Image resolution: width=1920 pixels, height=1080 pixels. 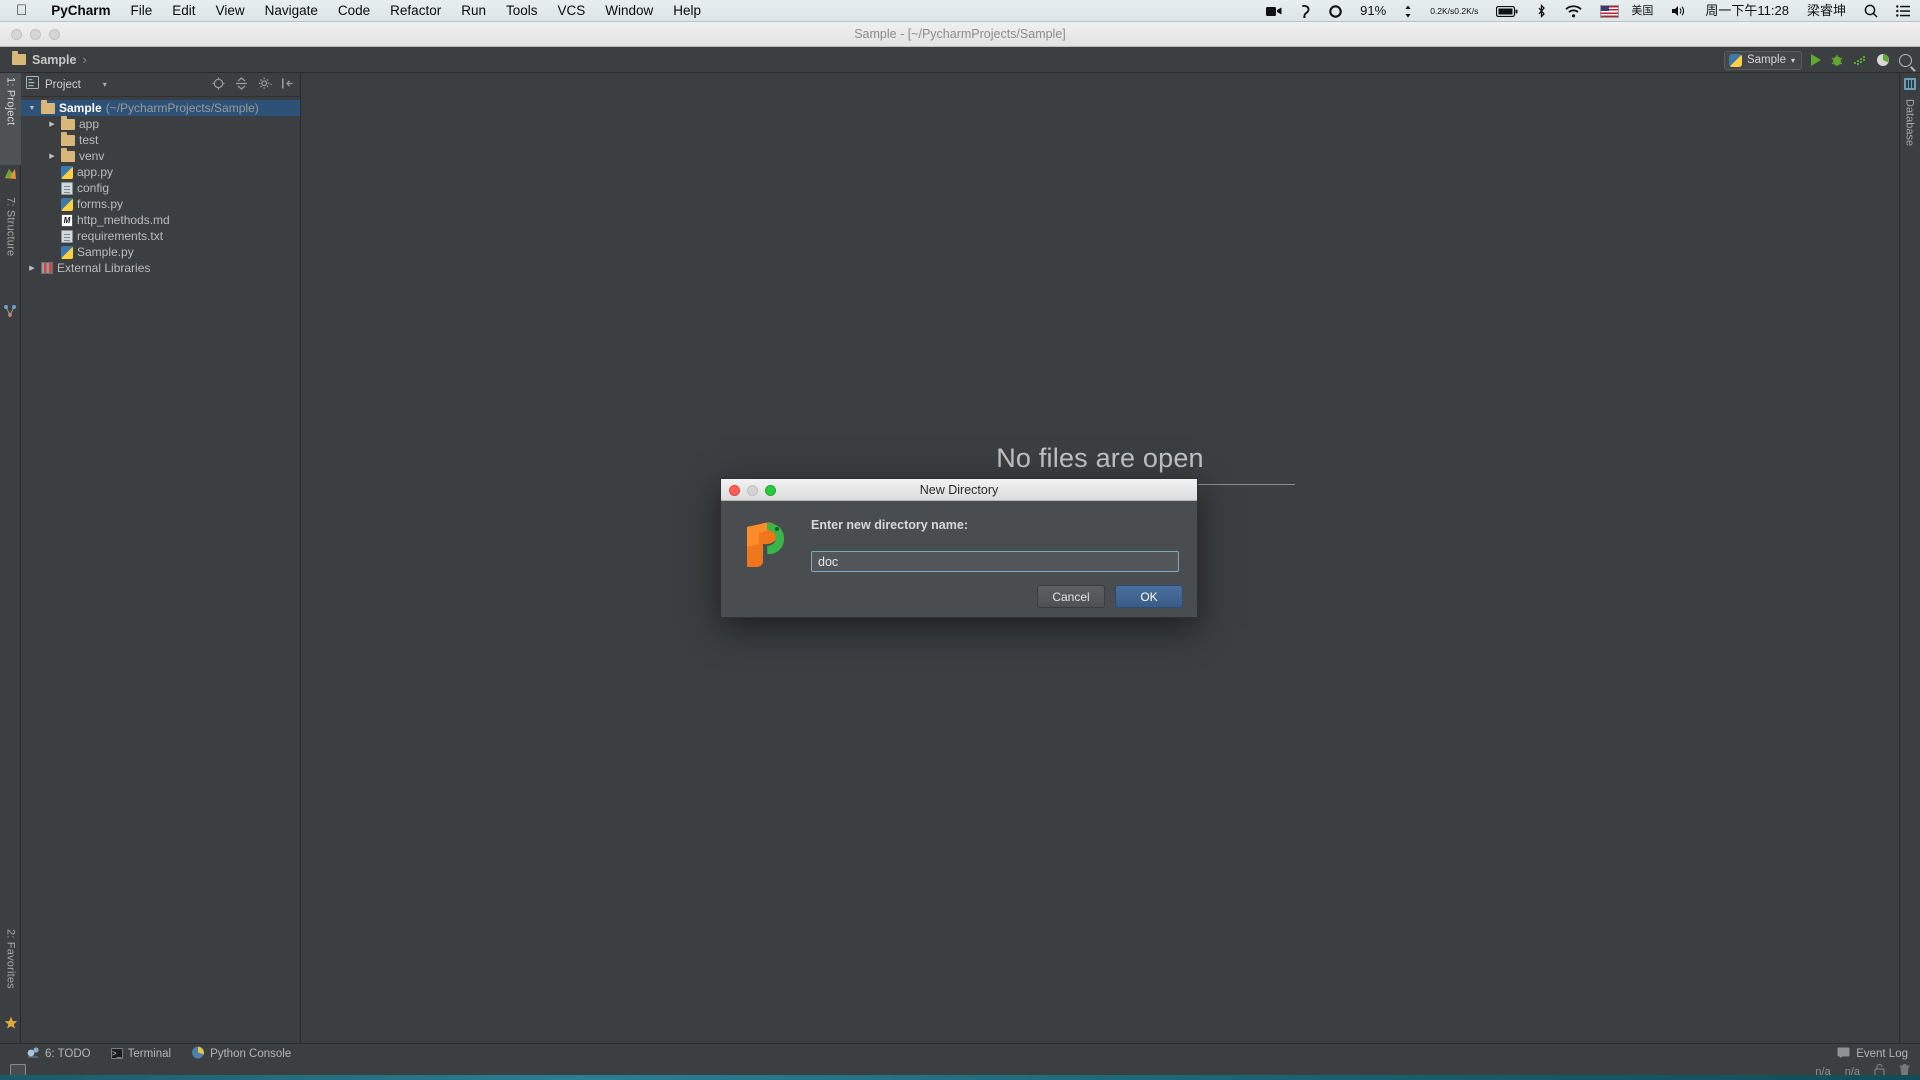 What do you see at coordinates (58, 1053) in the screenshot?
I see `bottom-item-todo: 6: TODO` at bounding box center [58, 1053].